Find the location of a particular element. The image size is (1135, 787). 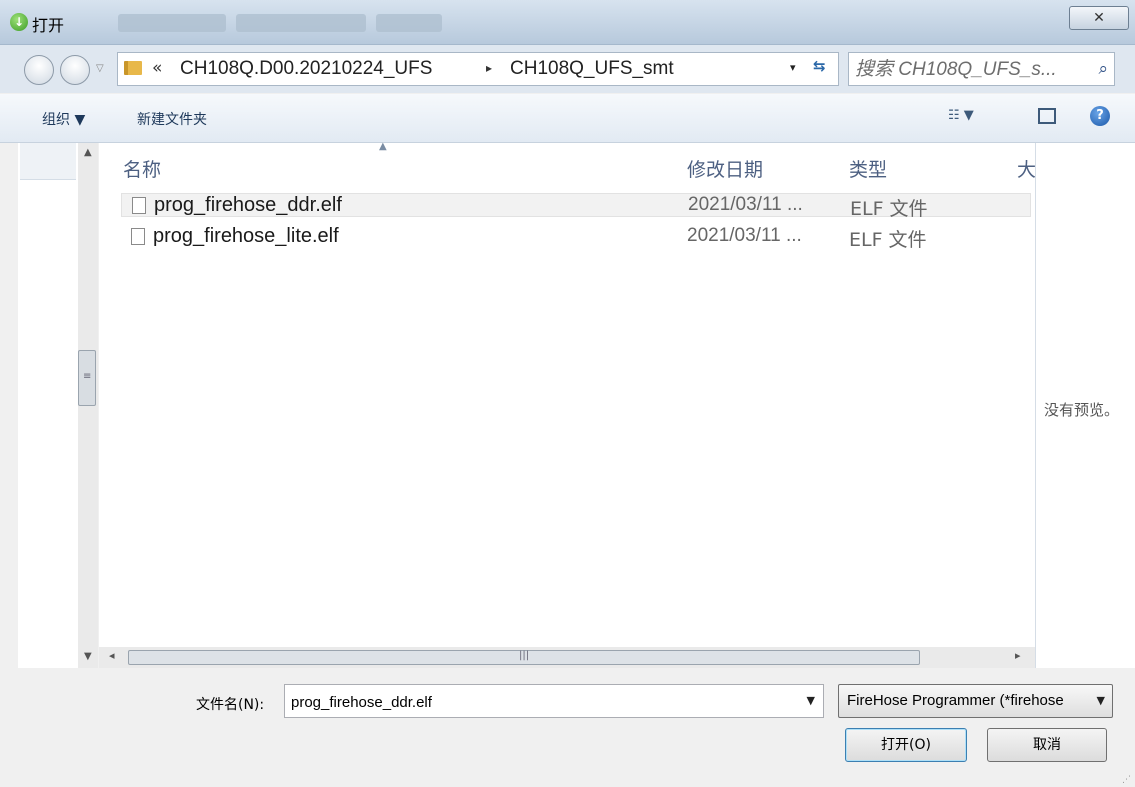

file-name: prog_firehose_lite.elf is located at coordinates (246, 236).